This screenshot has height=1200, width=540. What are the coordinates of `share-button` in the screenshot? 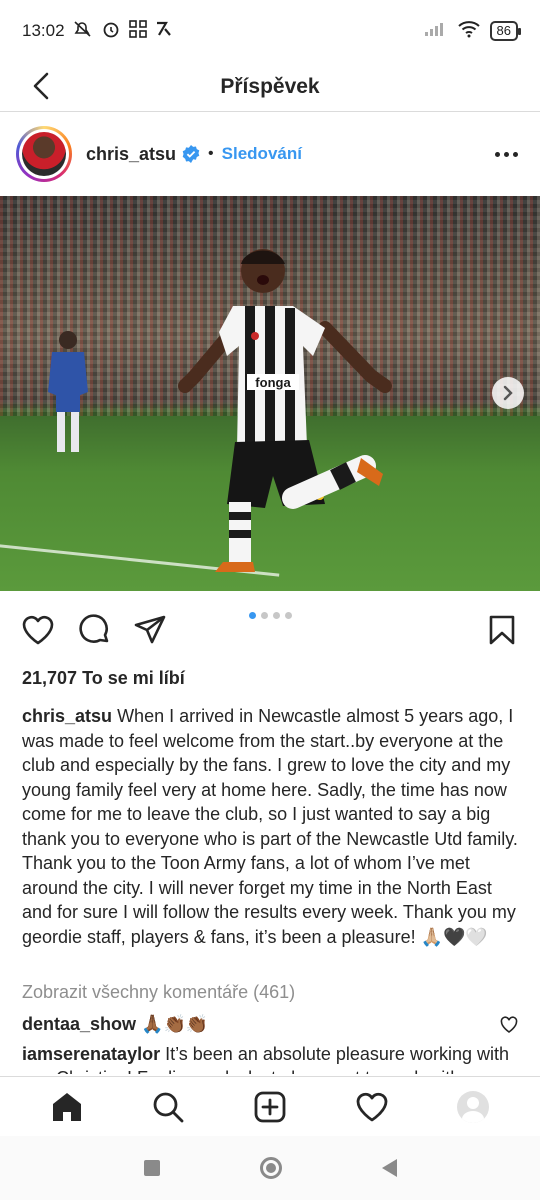 It's located at (150, 630).